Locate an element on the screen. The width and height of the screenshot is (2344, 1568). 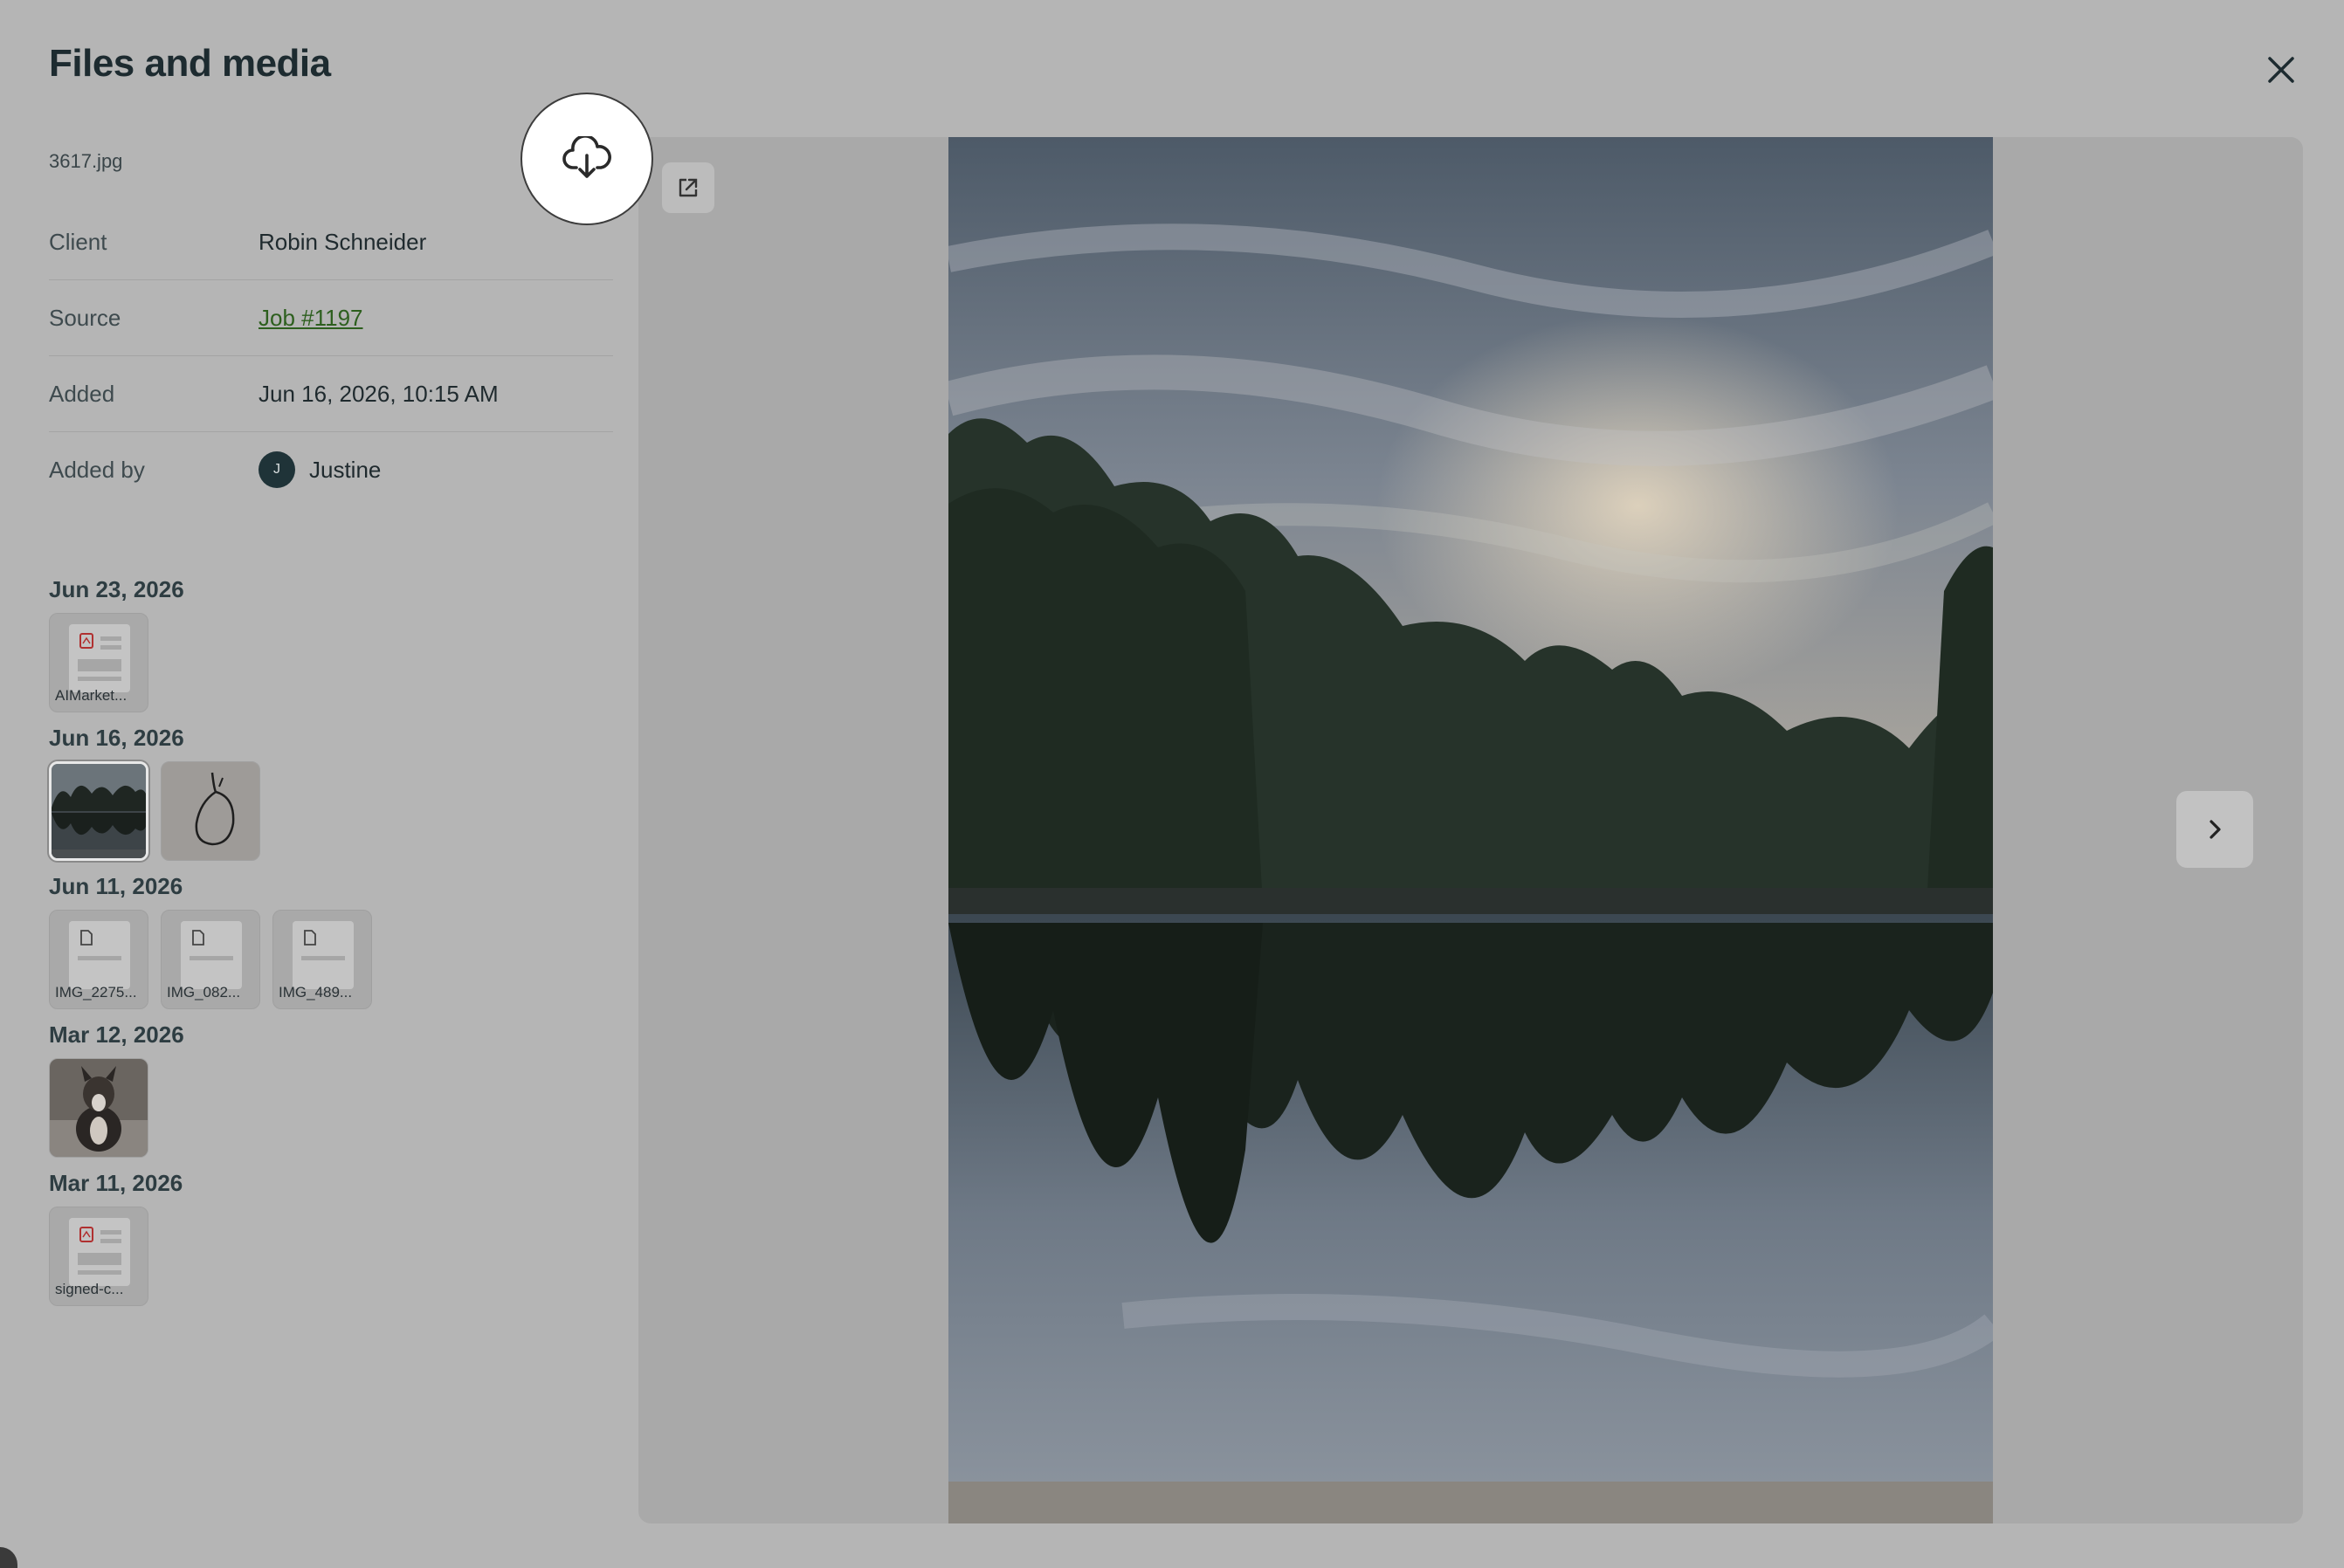
source-job-link: Job #1197 is located at coordinates (311, 318).